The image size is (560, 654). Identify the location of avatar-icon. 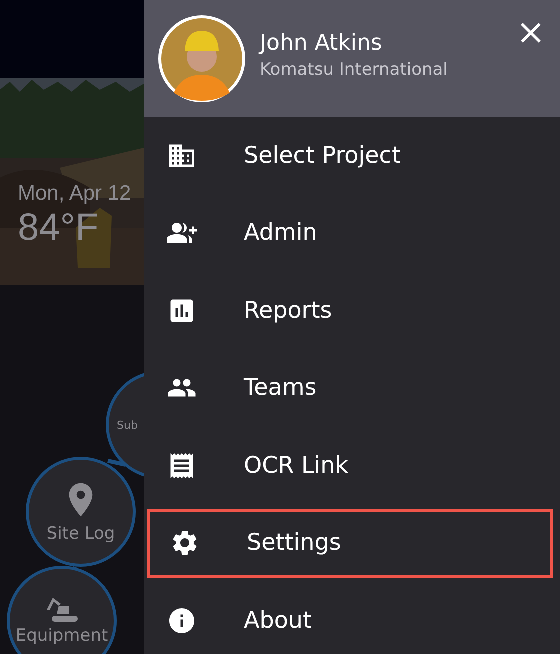
(202, 58).